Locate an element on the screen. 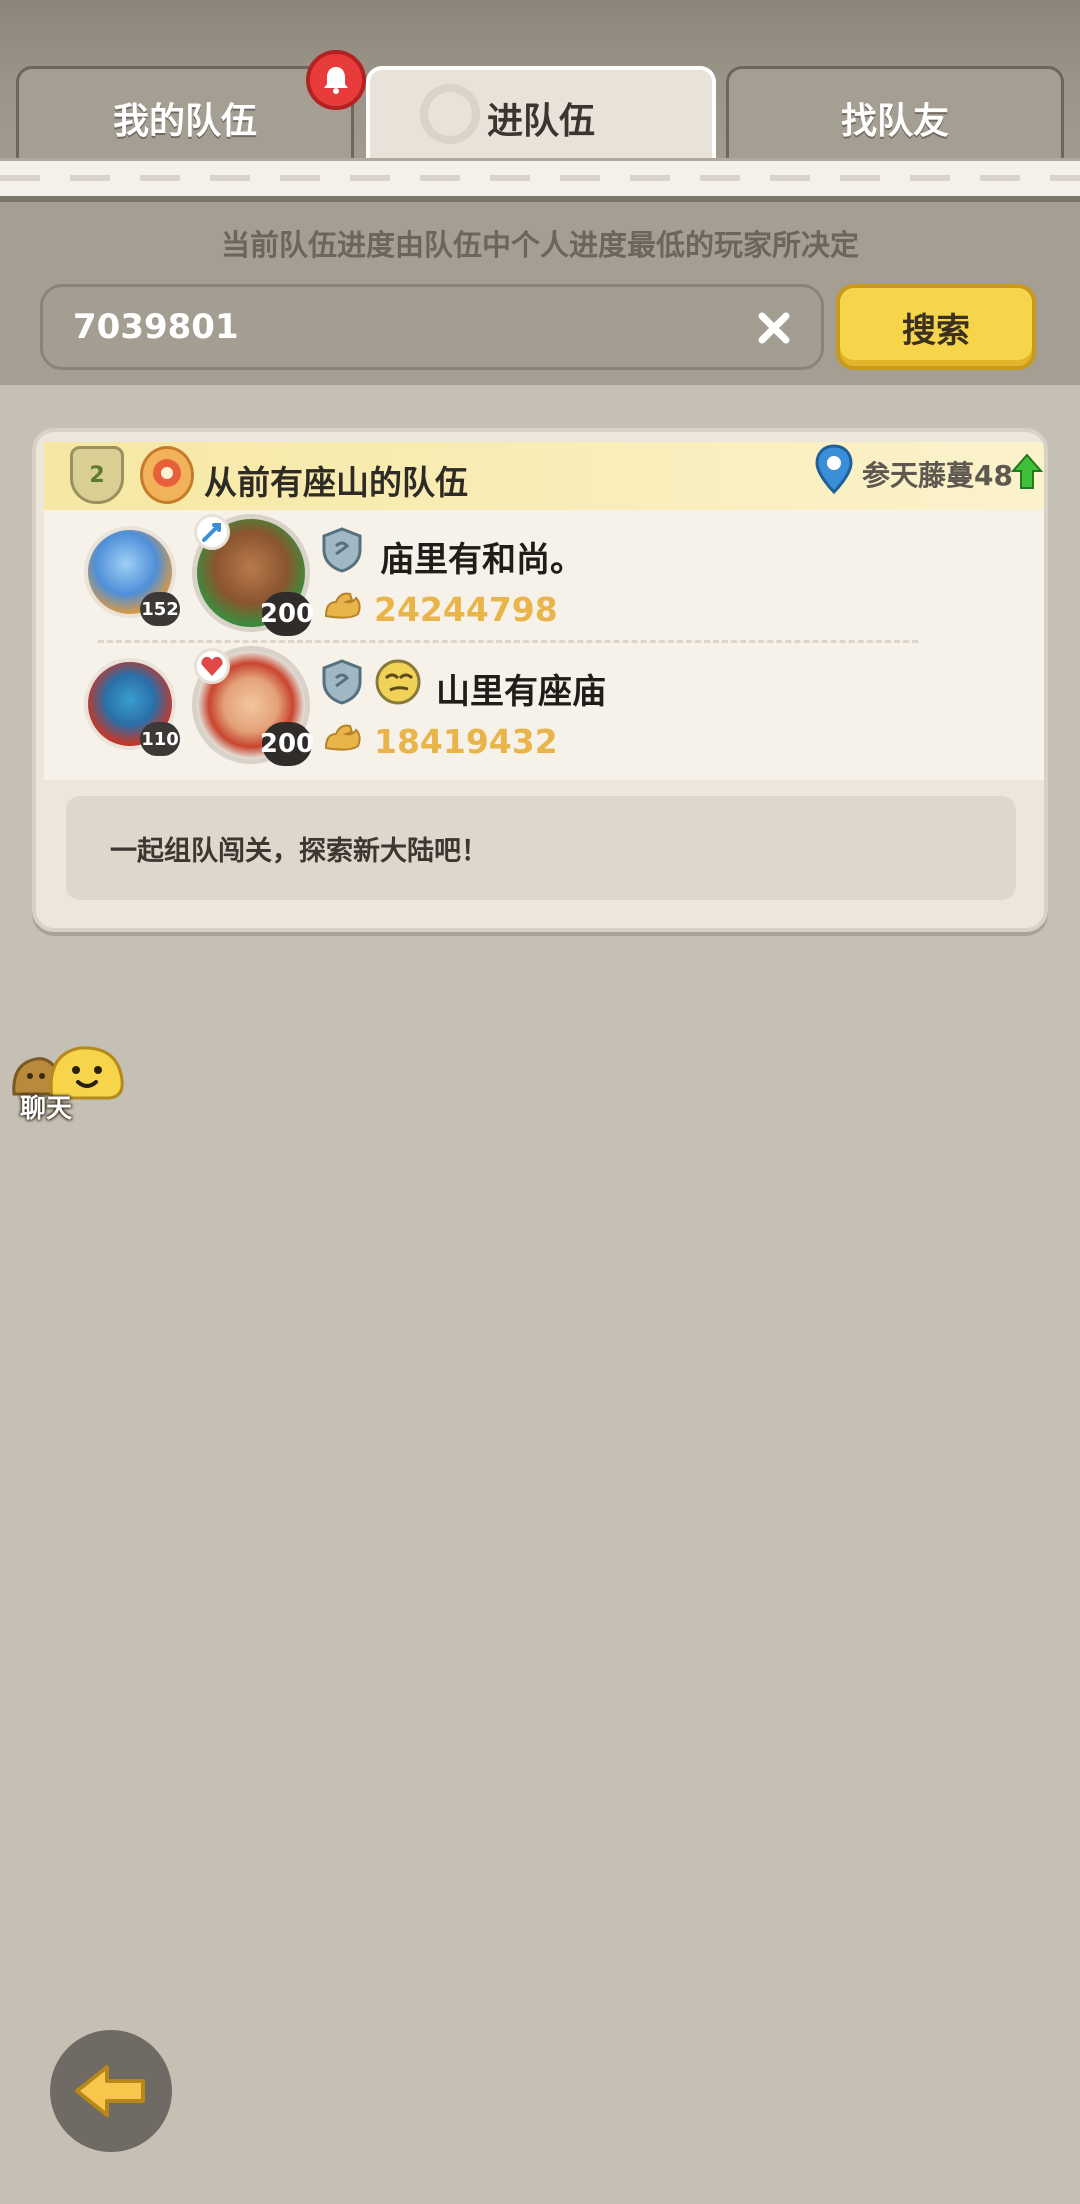  tab-my-team-label: 我的队伍 is located at coordinates (184, 121).